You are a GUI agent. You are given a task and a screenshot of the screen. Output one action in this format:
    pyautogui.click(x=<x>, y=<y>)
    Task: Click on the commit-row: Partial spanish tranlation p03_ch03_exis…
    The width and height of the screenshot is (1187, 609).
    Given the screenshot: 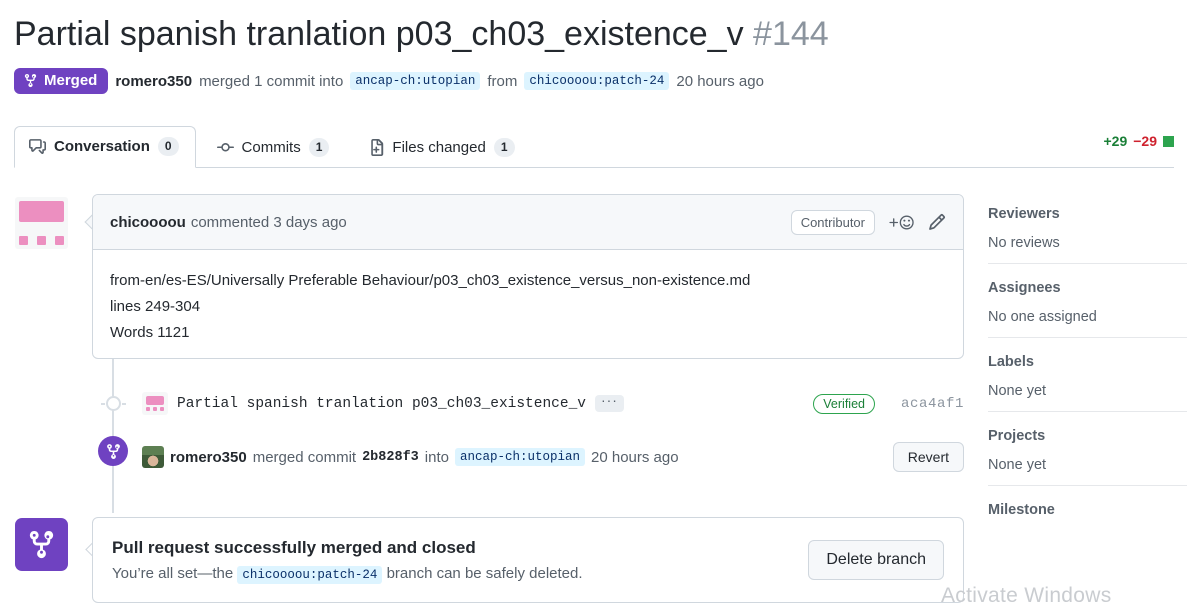 What is the action you would take?
    pyautogui.click(x=553, y=403)
    